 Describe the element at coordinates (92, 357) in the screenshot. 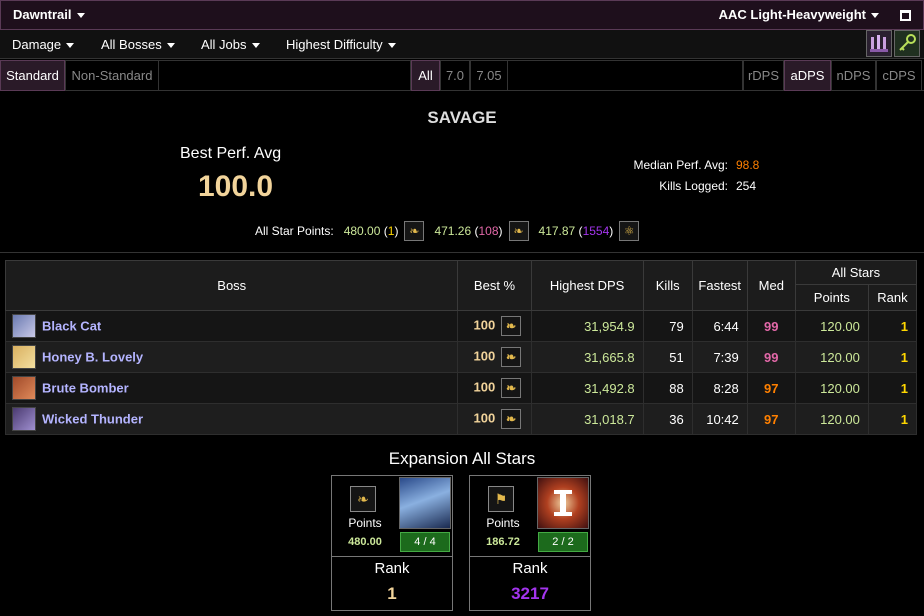

I see `boss-name: Honey B. Lovely` at that location.